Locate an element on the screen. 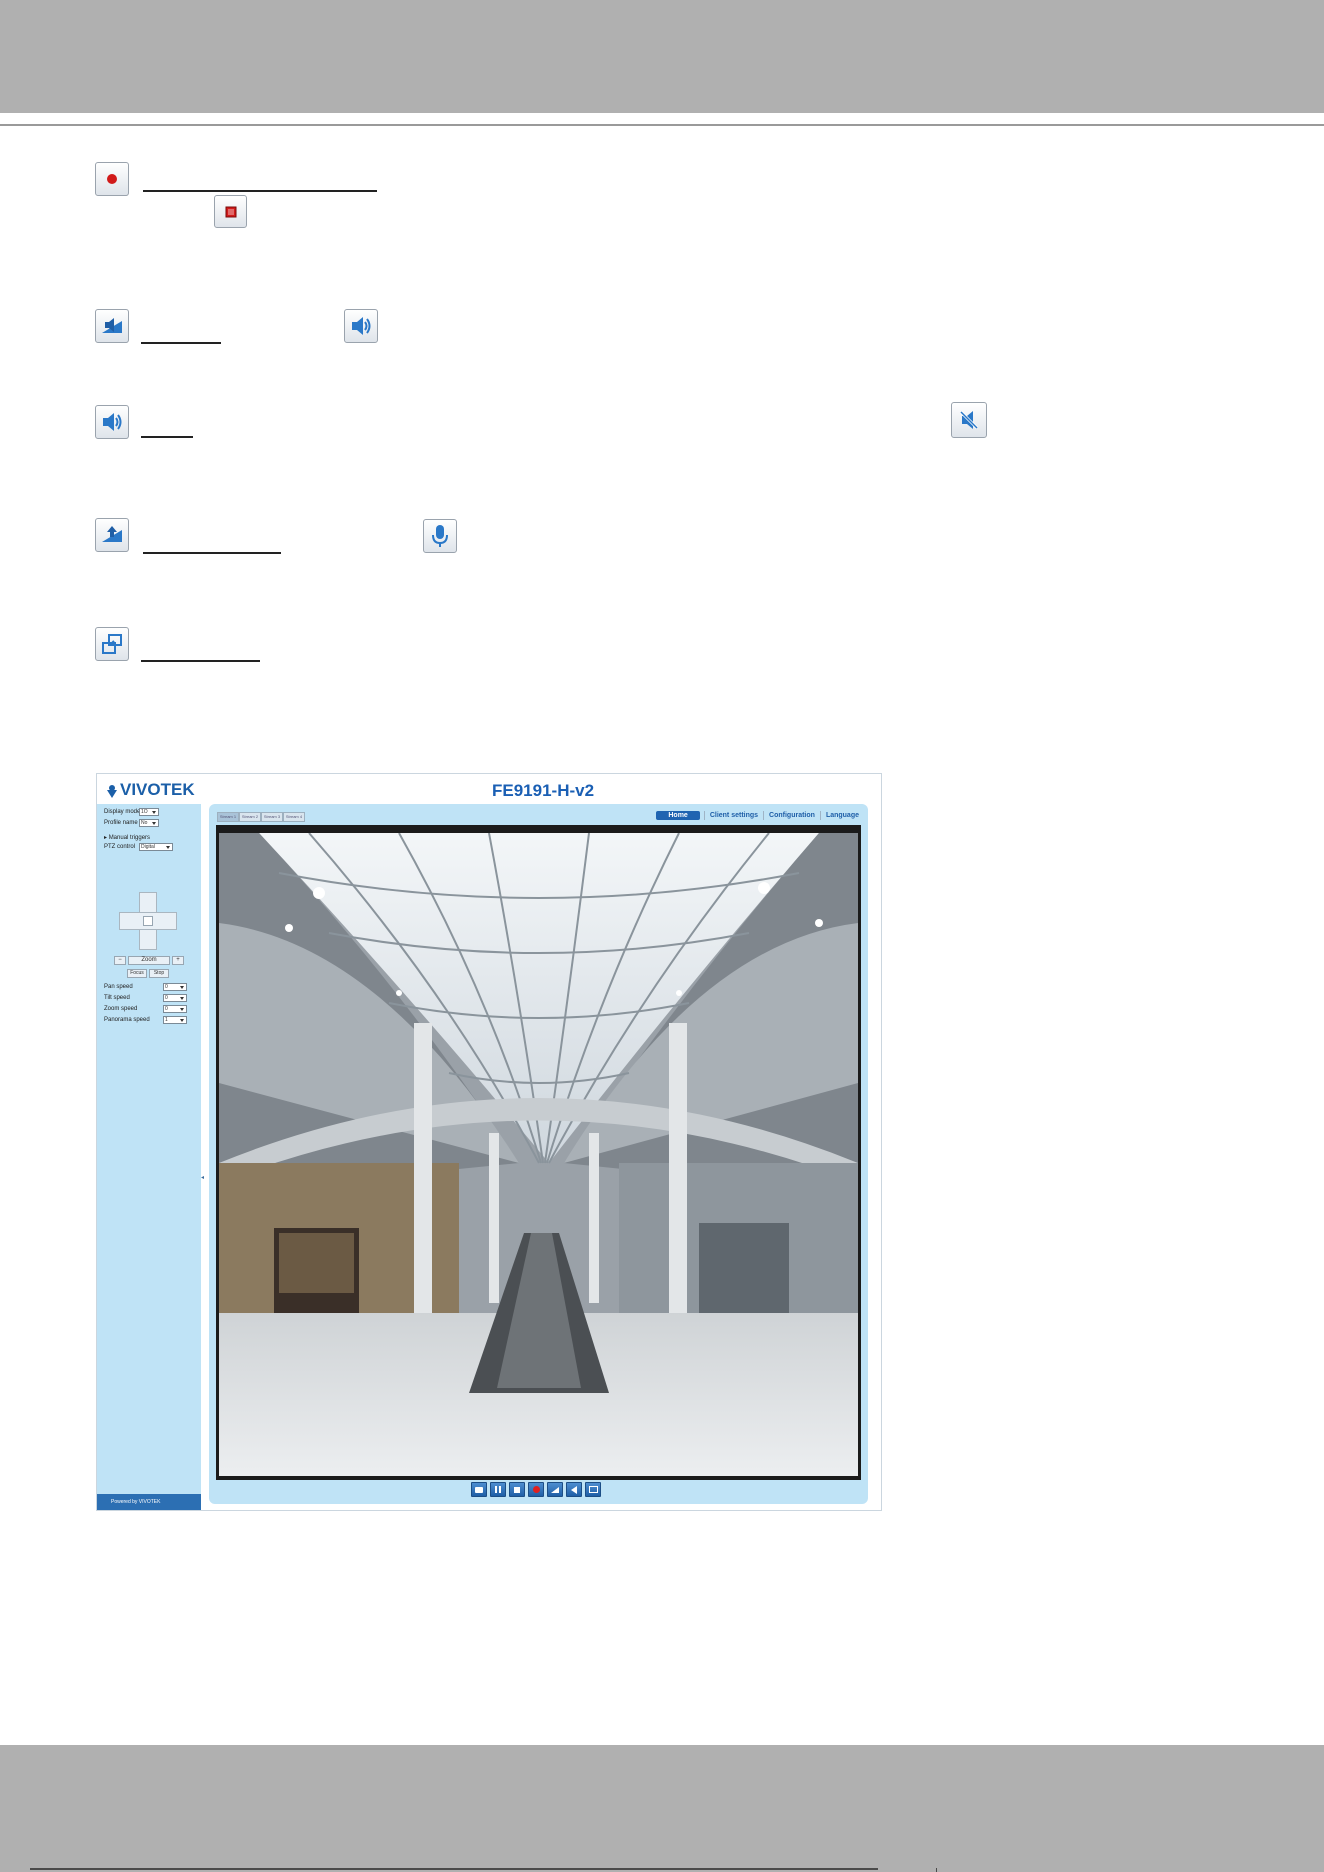 Image resolution: width=1324 pixels, height=1872 pixels. vivotek-logo: VIVOTEK is located at coordinates (151, 790).